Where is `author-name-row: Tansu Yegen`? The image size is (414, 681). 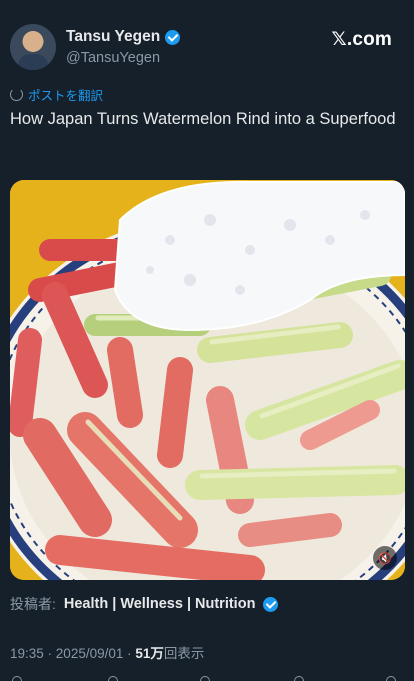 author-name-row: Tansu Yegen is located at coordinates (123, 37).